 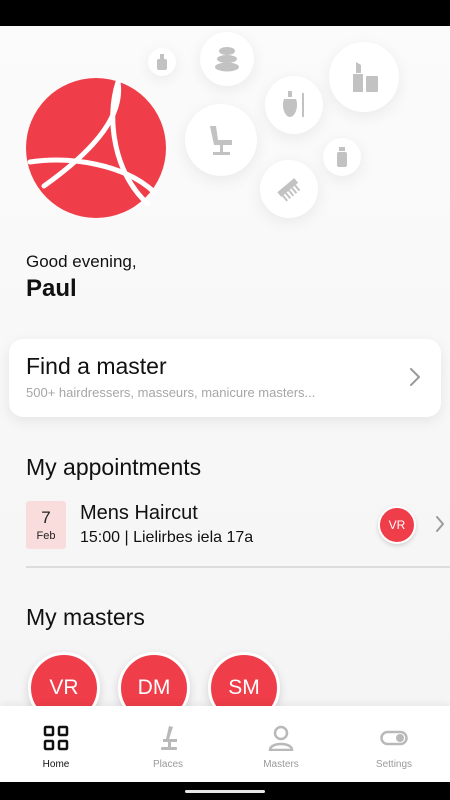 I want to click on appointment-date: 7 Feb, so click(x=46, y=525).